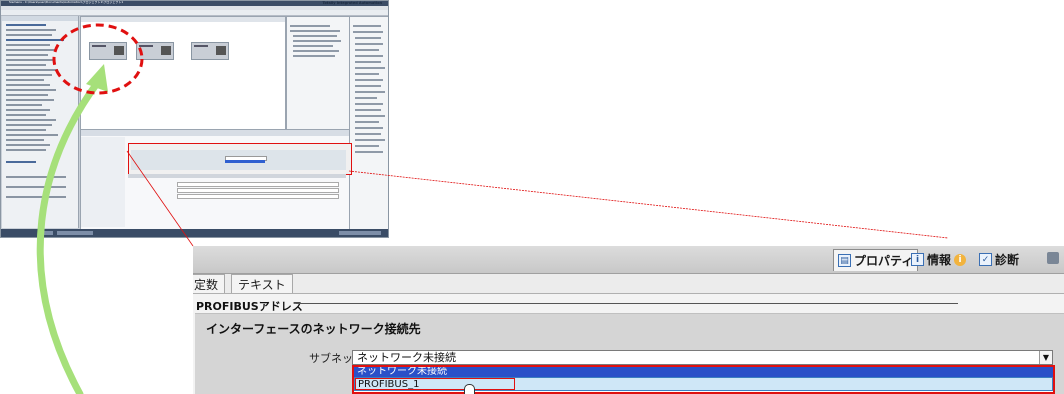  What do you see at coordinates (648, 204) in the screenshot?
I see `zoom-line-right` at bounding box center [648, 204].